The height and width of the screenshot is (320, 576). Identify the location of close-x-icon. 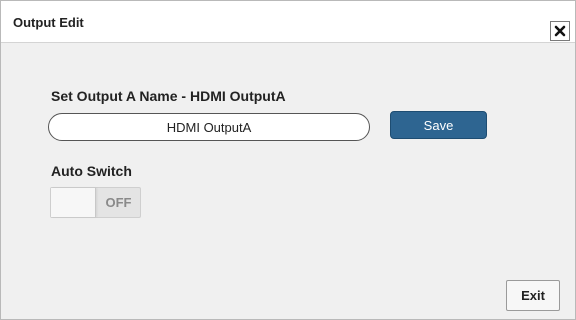
(560, 31).